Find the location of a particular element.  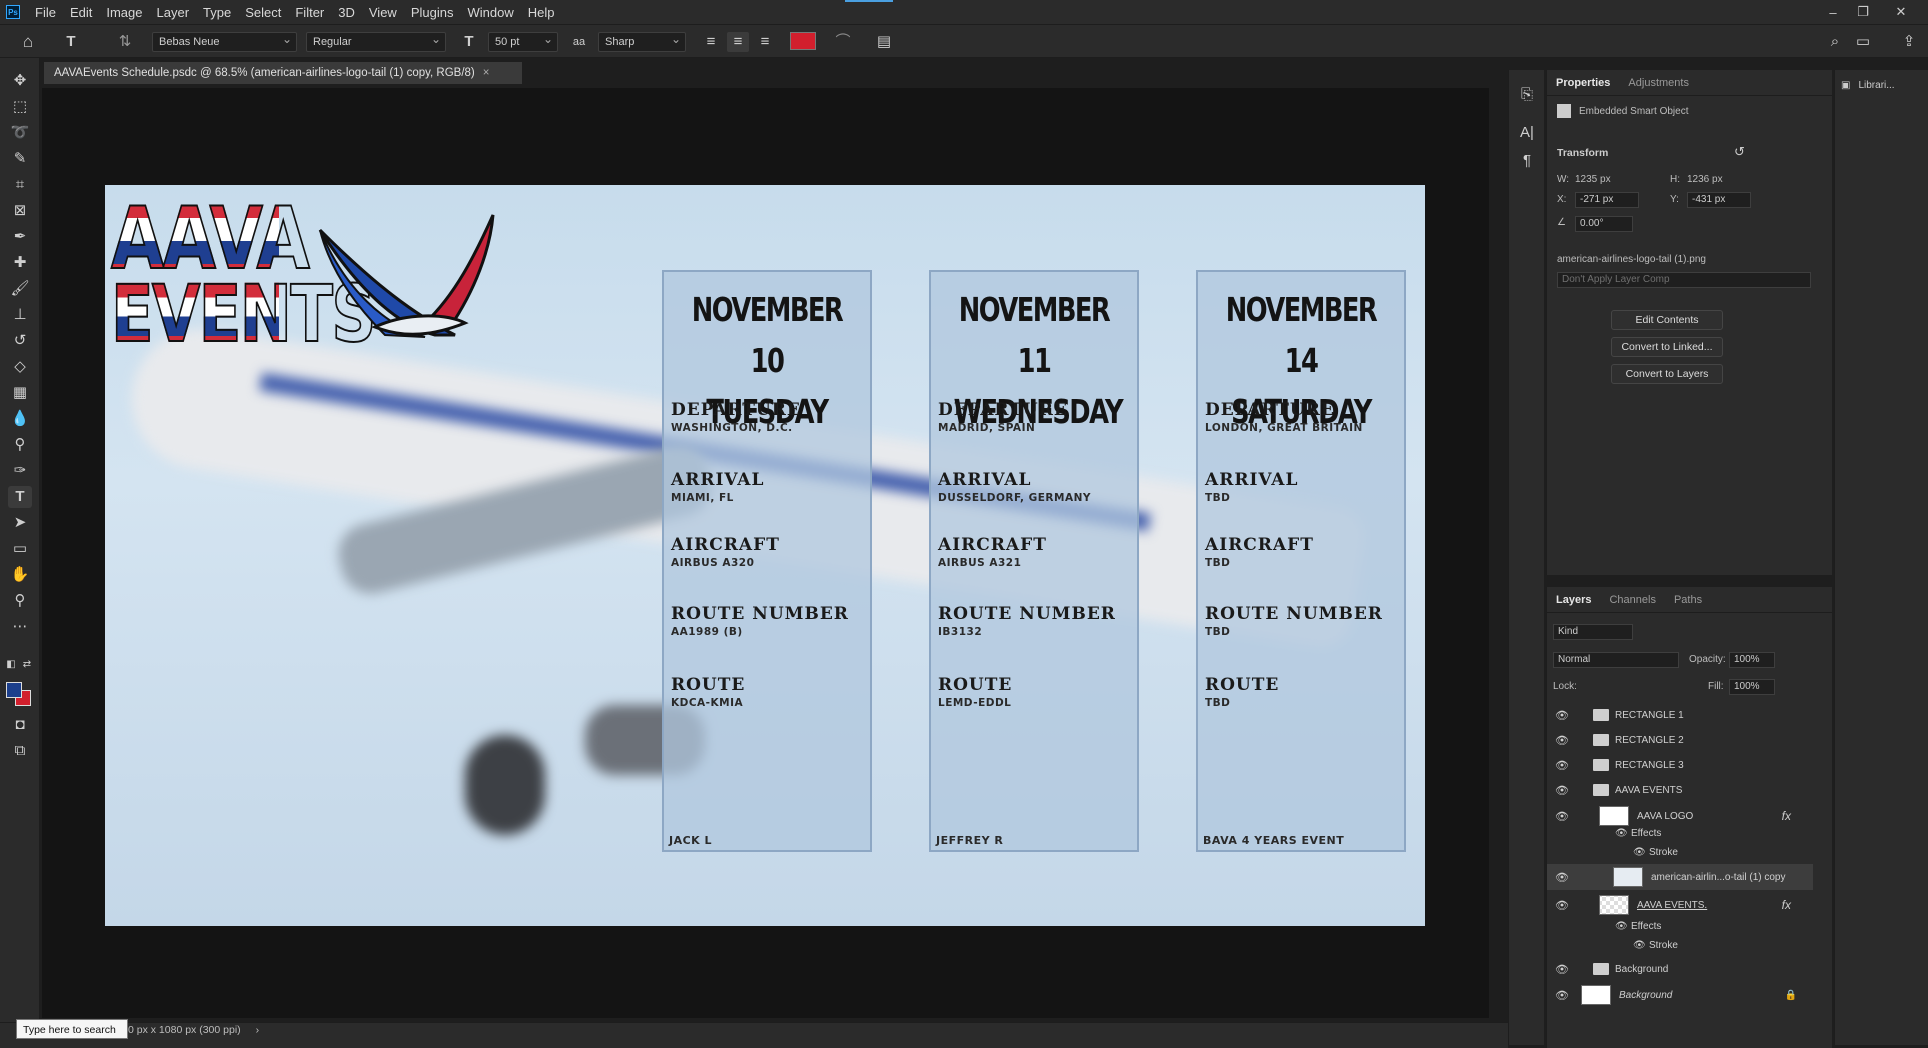

swap-colors-icon: ⇄ is located at coordinates (27, 665).